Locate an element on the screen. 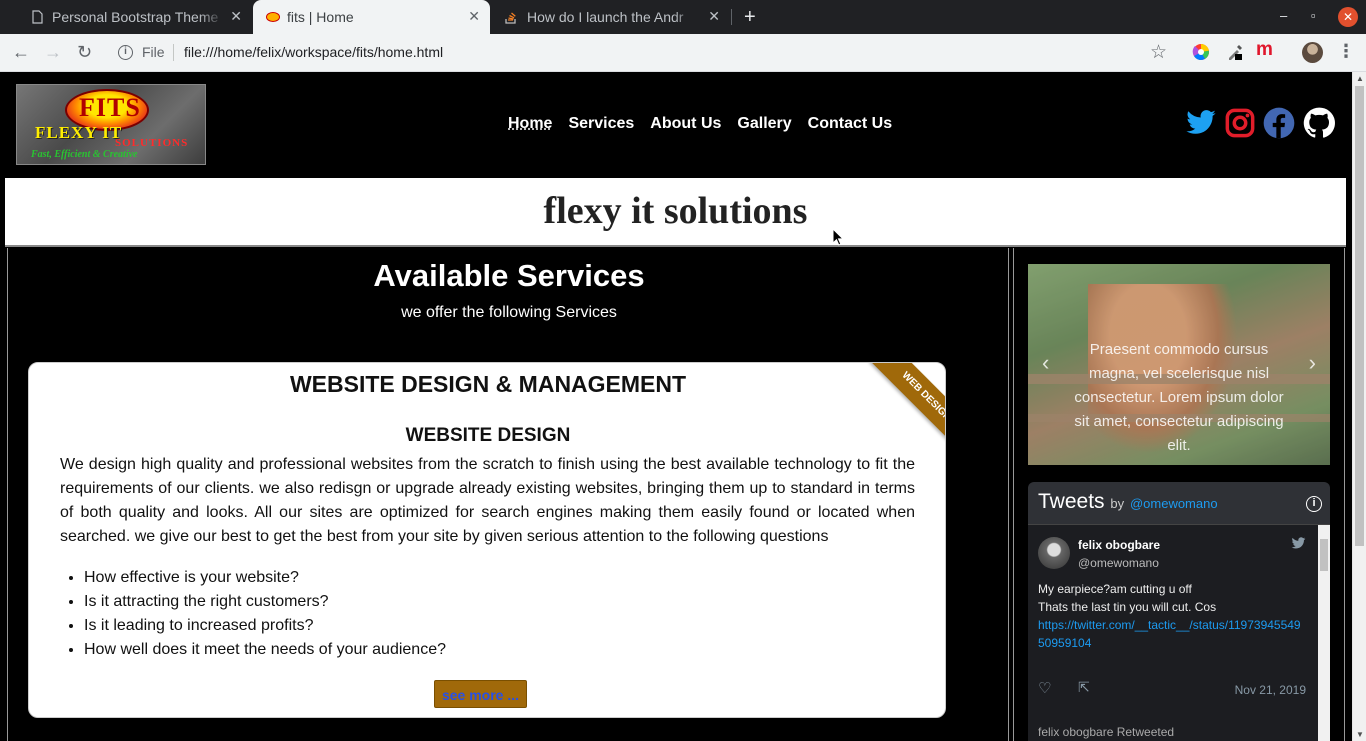 The width and height of the screenshot is (1366, 741). tab-stackoverflow: How do I launch the Andr ✕ is located at coordinates (610, 17).